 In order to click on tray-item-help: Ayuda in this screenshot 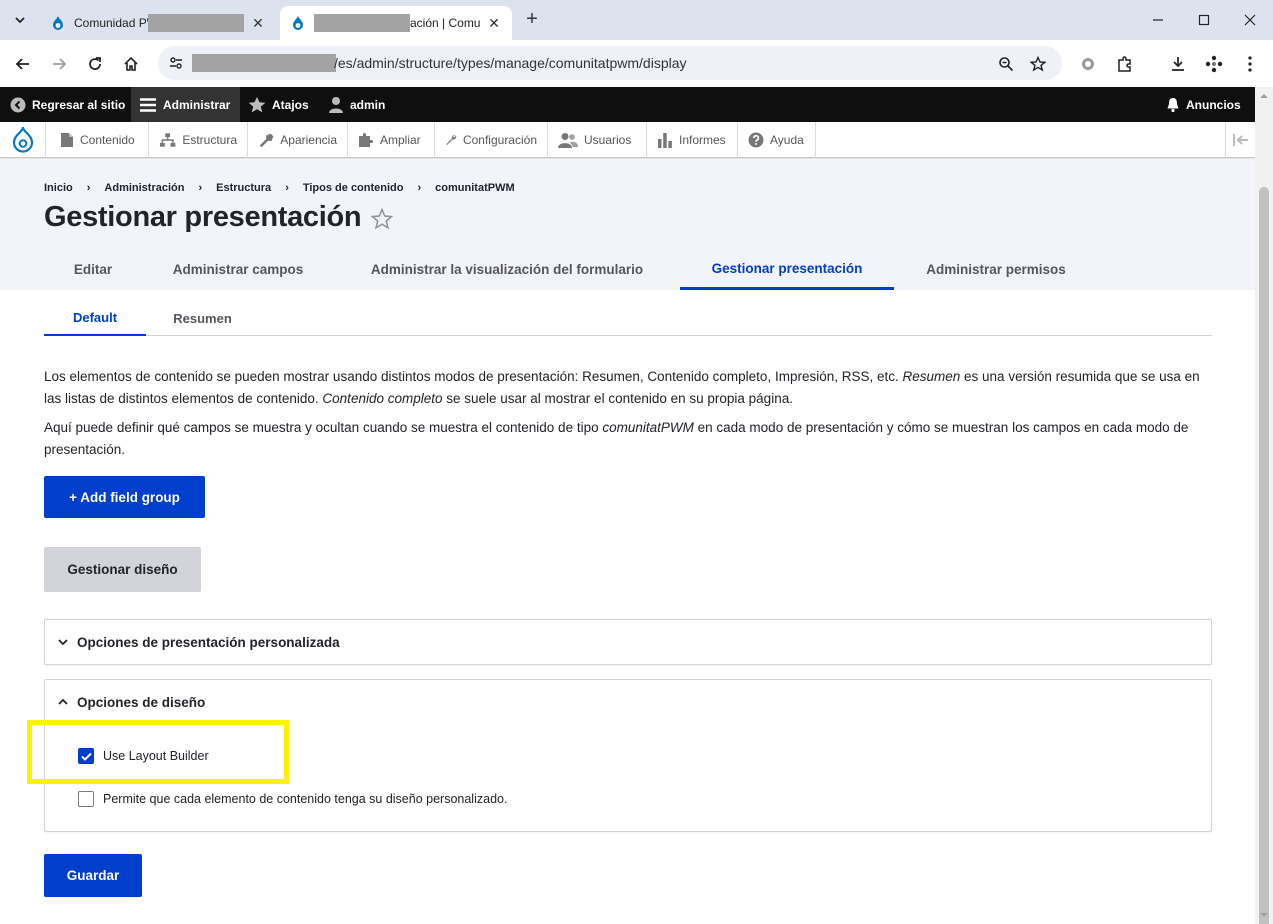, I will do `click(777, 140)`.